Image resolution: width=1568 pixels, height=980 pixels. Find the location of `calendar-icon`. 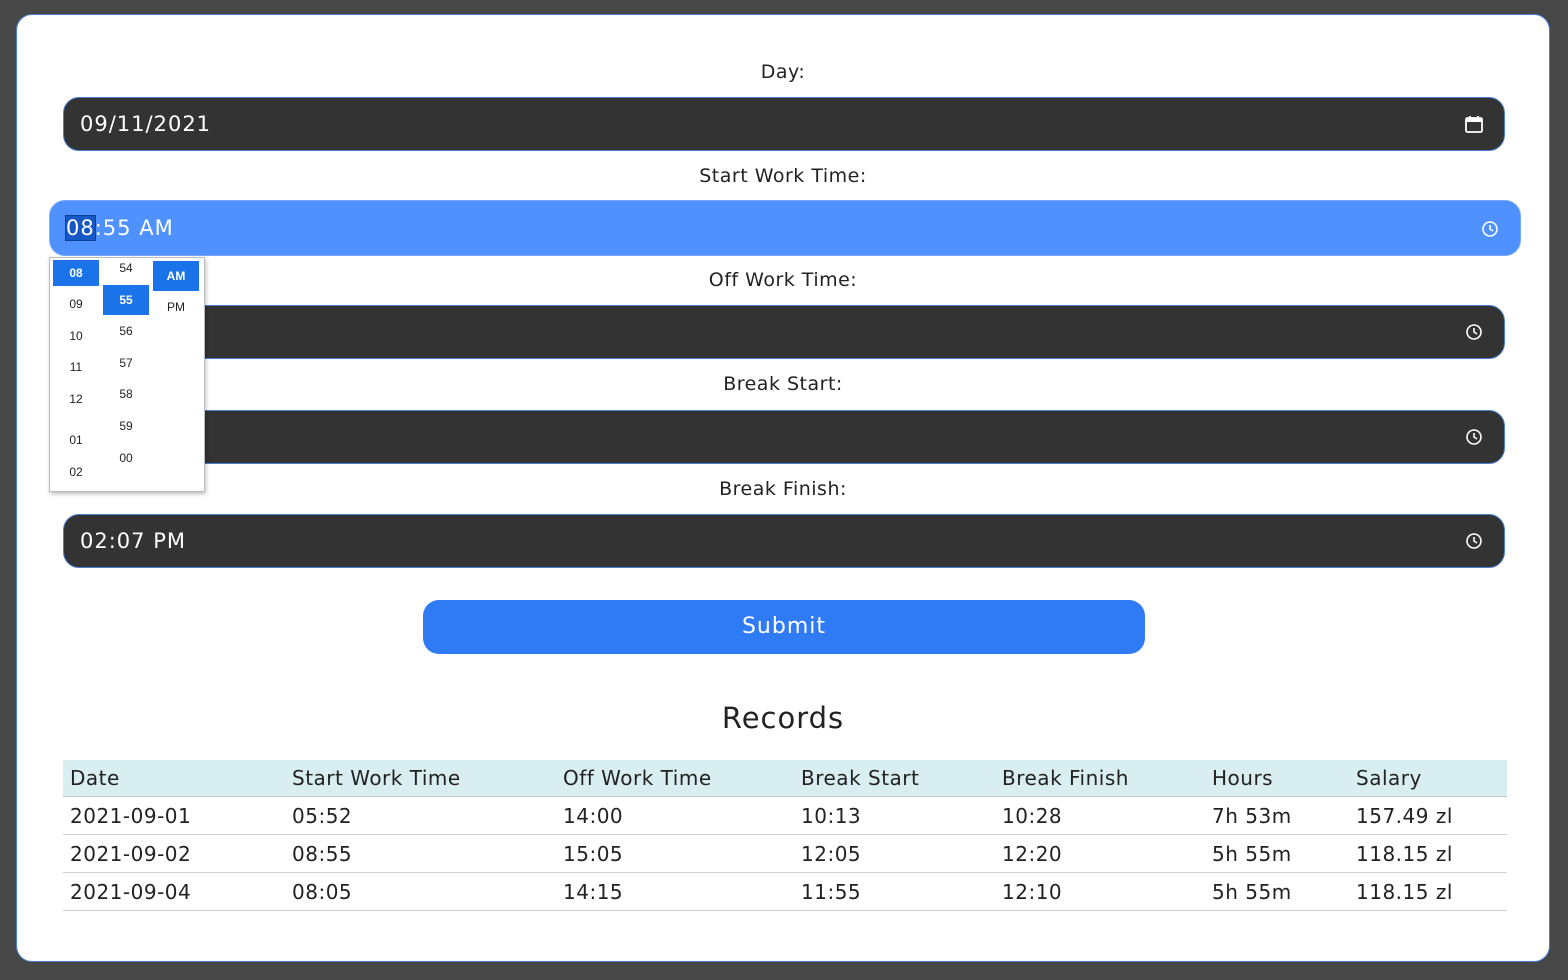

calendar-icon is located at coordinates (1474, 124).